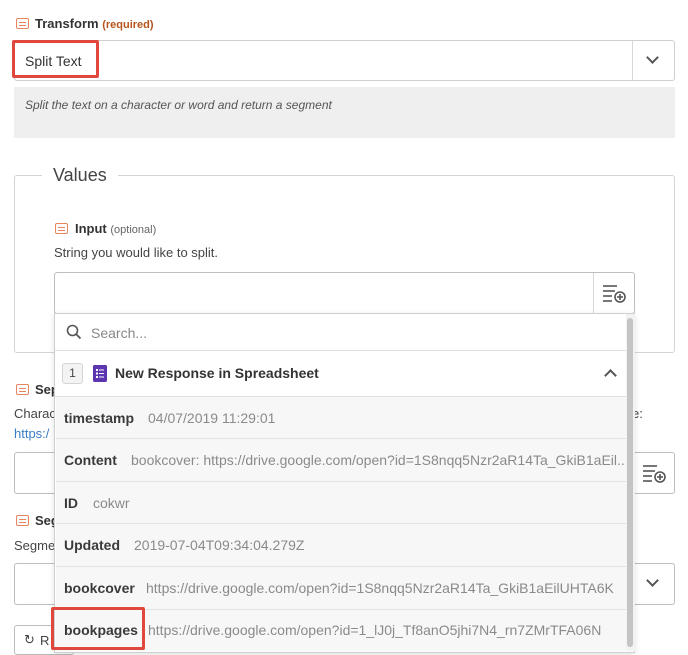  What do you see at coordinates (80, 175) in the screenshot?
I see `values-legend: Values` at bounding box center [80, 175].